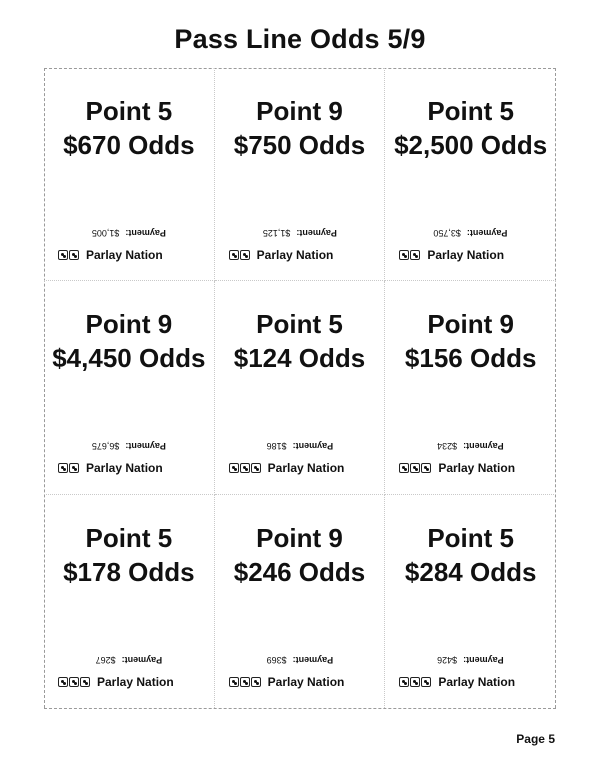 This screenshot has width=600, height=776. I want to click on card-payment: Payment: $6,675, so click(129, 446).